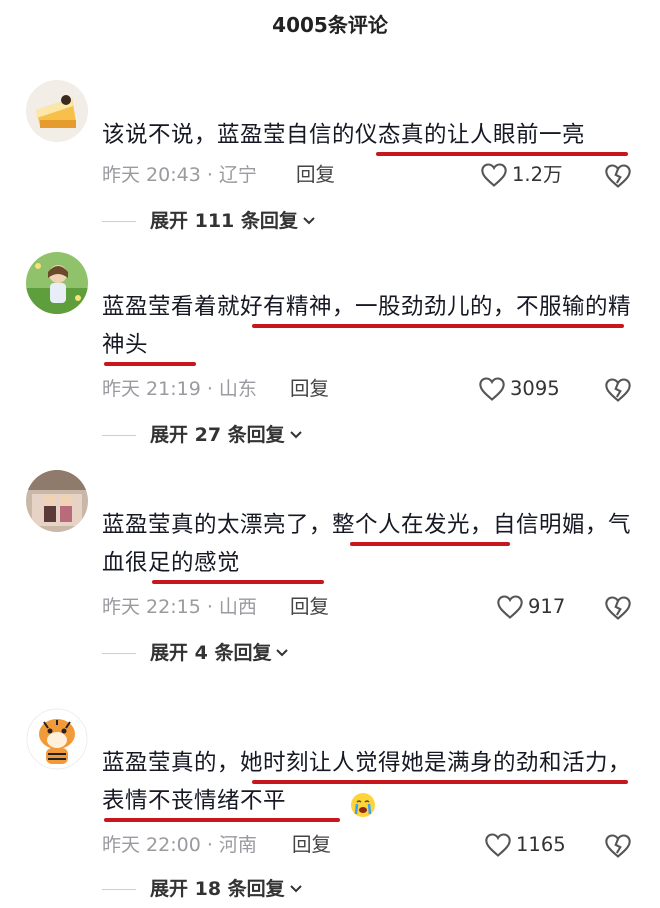 The height and width of the screenshot is (908, 660). I want to click on comment-meta: 昨天 22:00 · 河南, so click(179, 845).